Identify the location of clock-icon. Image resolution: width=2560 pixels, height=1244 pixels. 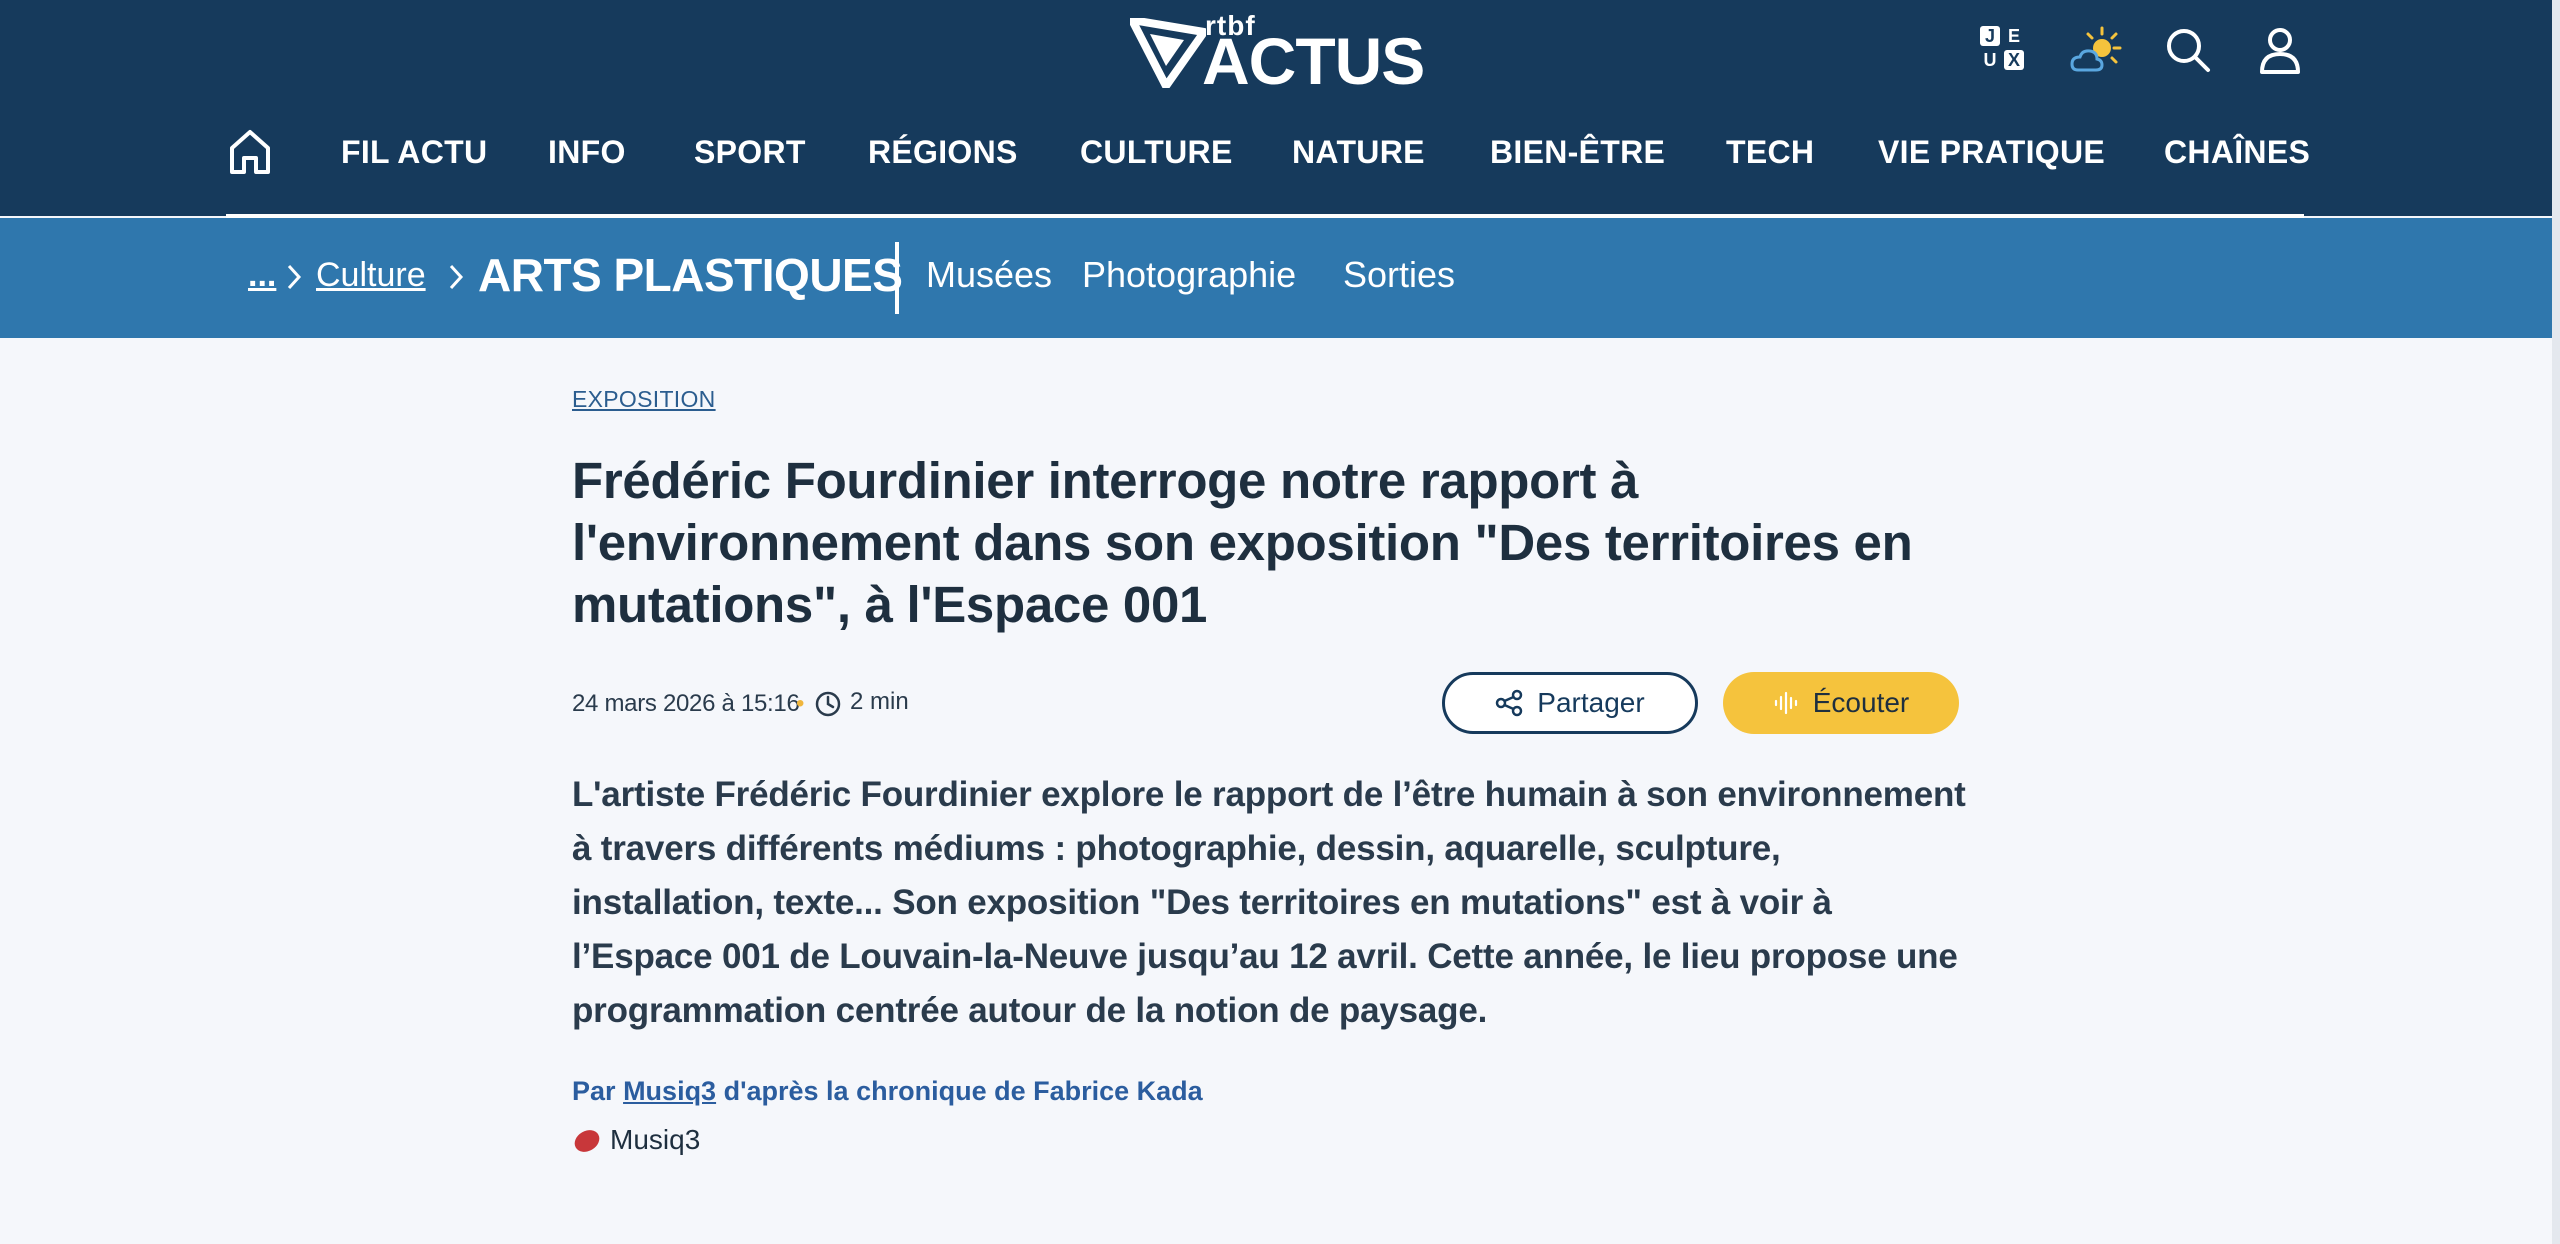
(828, 704).